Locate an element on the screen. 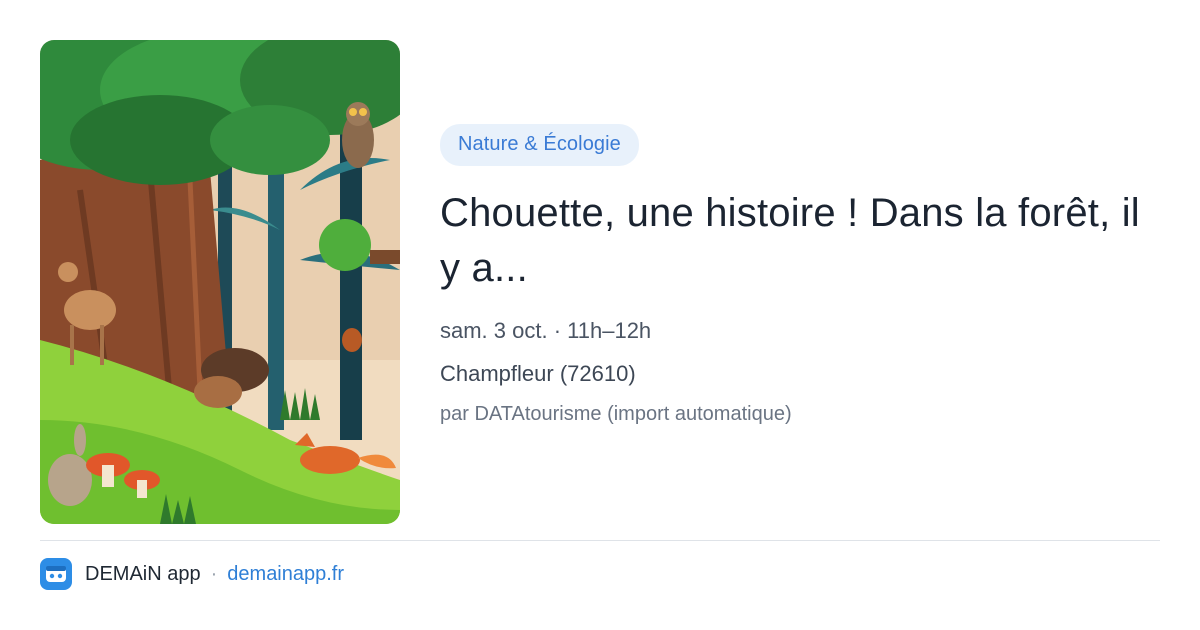 Image resolution: width=1200 pixels, height=630 pixels. event-location: Champfleur (72610) is located at coordinates (538, 373).